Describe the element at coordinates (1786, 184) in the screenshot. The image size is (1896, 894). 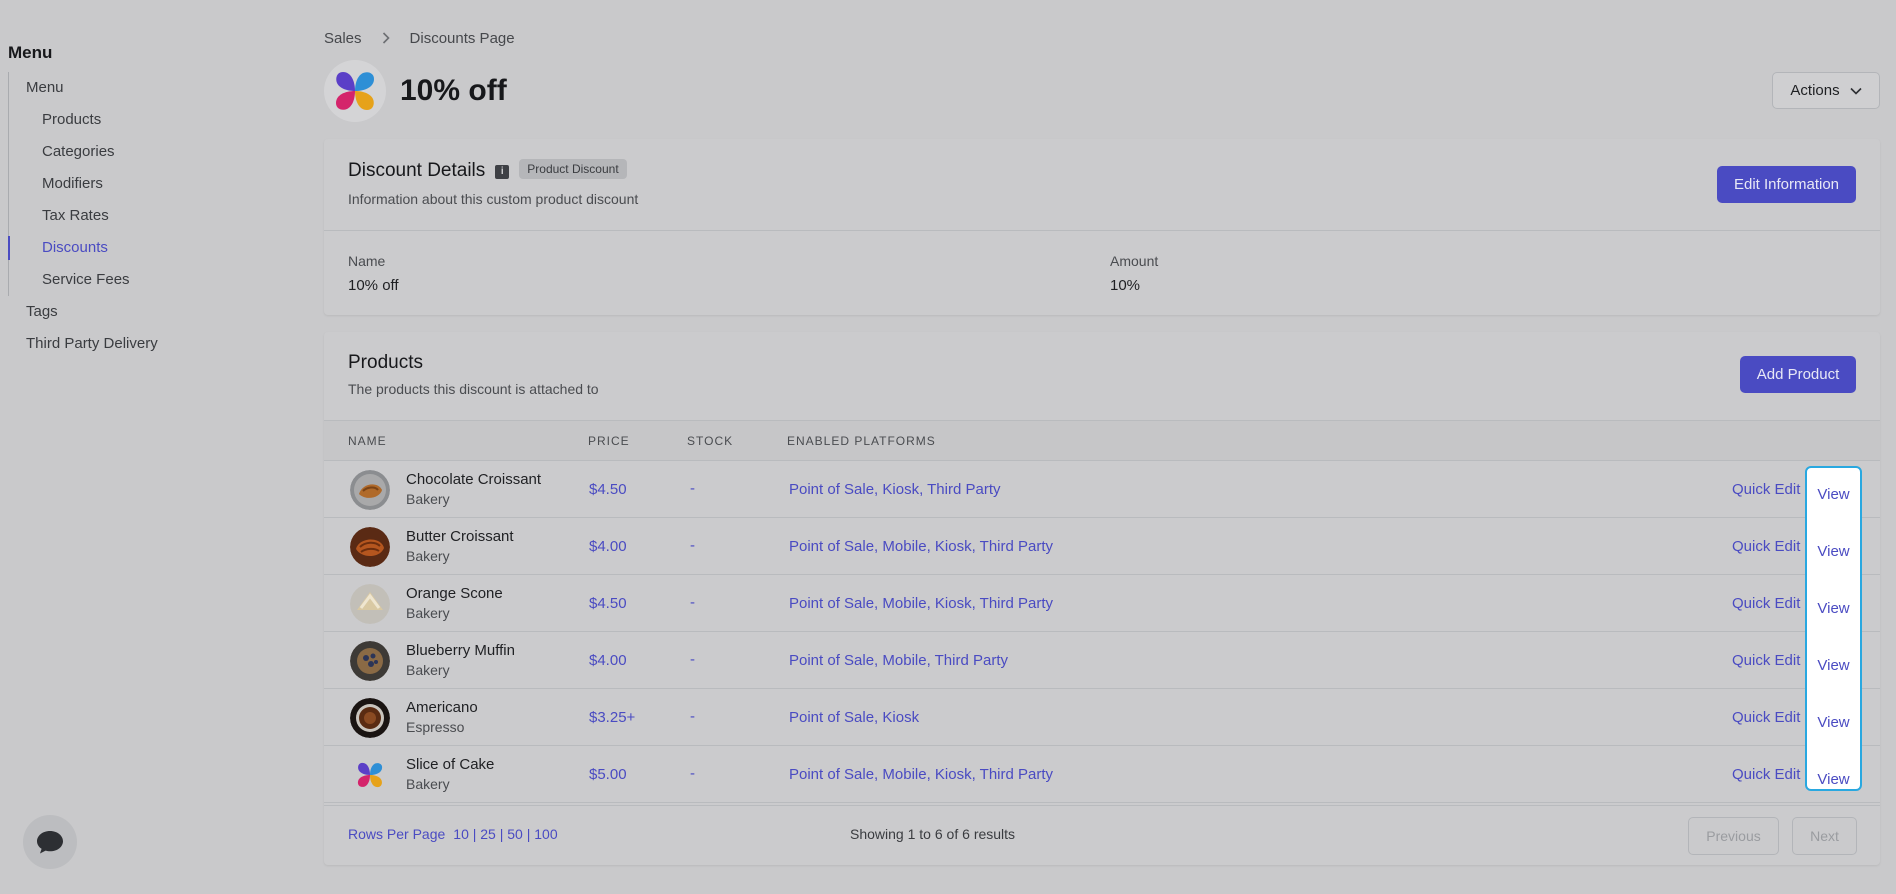
I see `edit-information-button: Edit Information` at that location.